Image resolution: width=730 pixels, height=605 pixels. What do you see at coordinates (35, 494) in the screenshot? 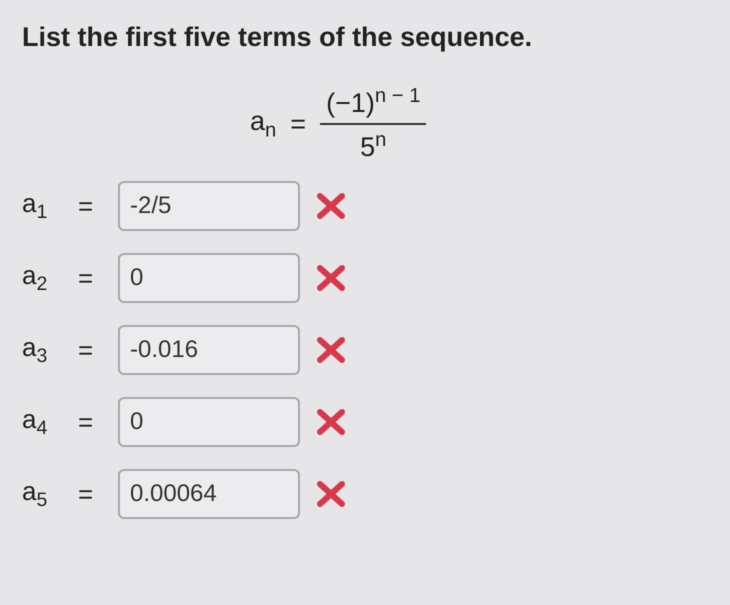
I see `term-label: a$_{5}$` at bounding box center [35, 494].